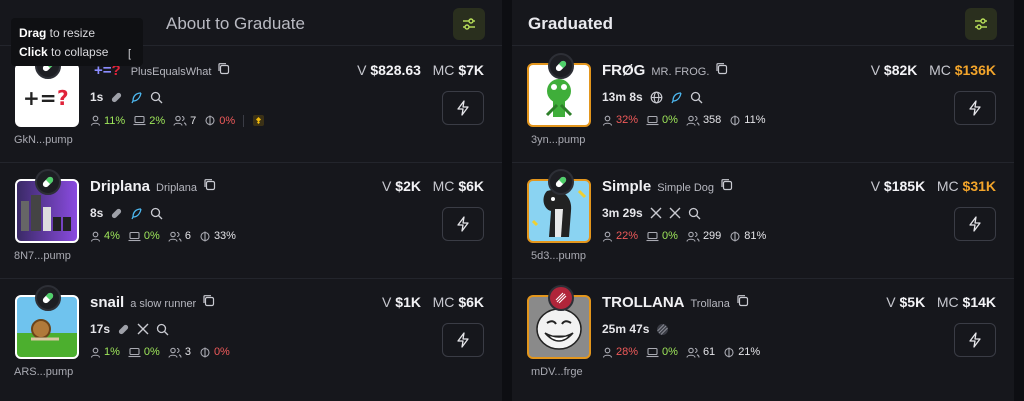  Describe the element at coordinates (620, 120) in the screenshot. I see `top10-holders-stat: 32%` at that location.